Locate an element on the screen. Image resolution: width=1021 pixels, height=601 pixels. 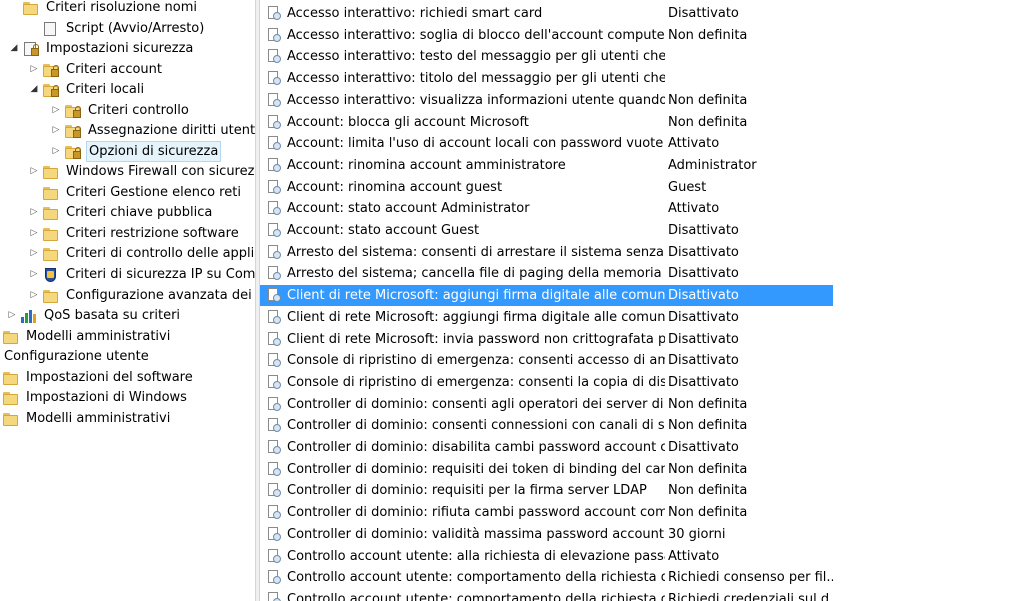
tree-item: ▷ Criteri di sicurezza IP su Compu is located at coordinates (141, 274).